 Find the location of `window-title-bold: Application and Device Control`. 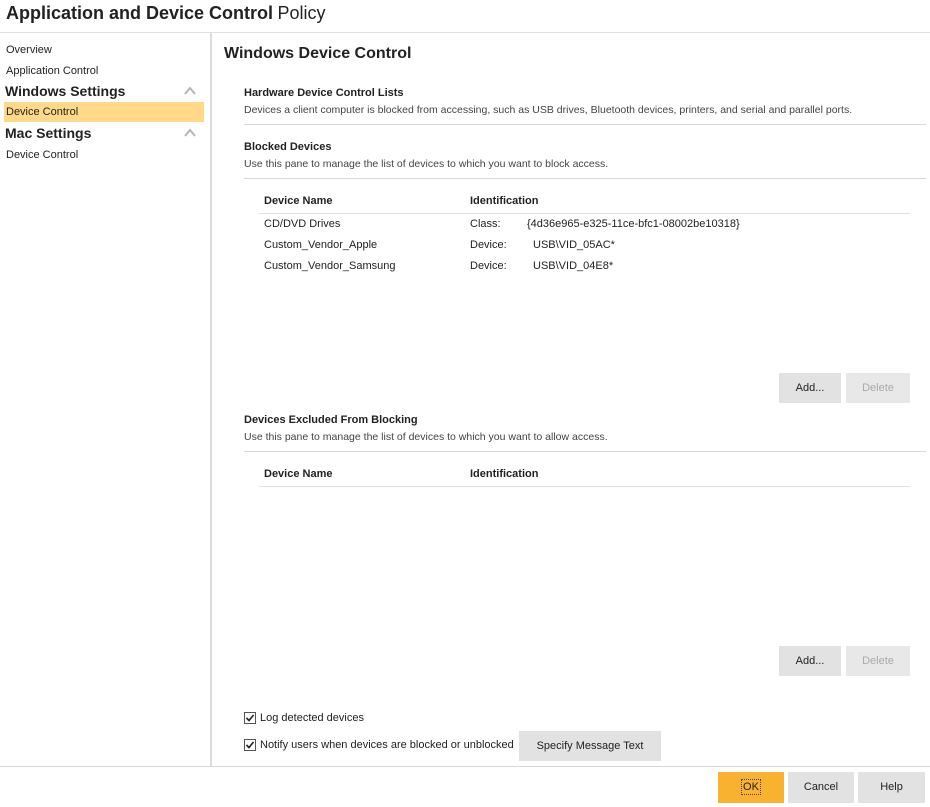

window-title-bold: Application and Device Control is located at coordinates (140, 13).